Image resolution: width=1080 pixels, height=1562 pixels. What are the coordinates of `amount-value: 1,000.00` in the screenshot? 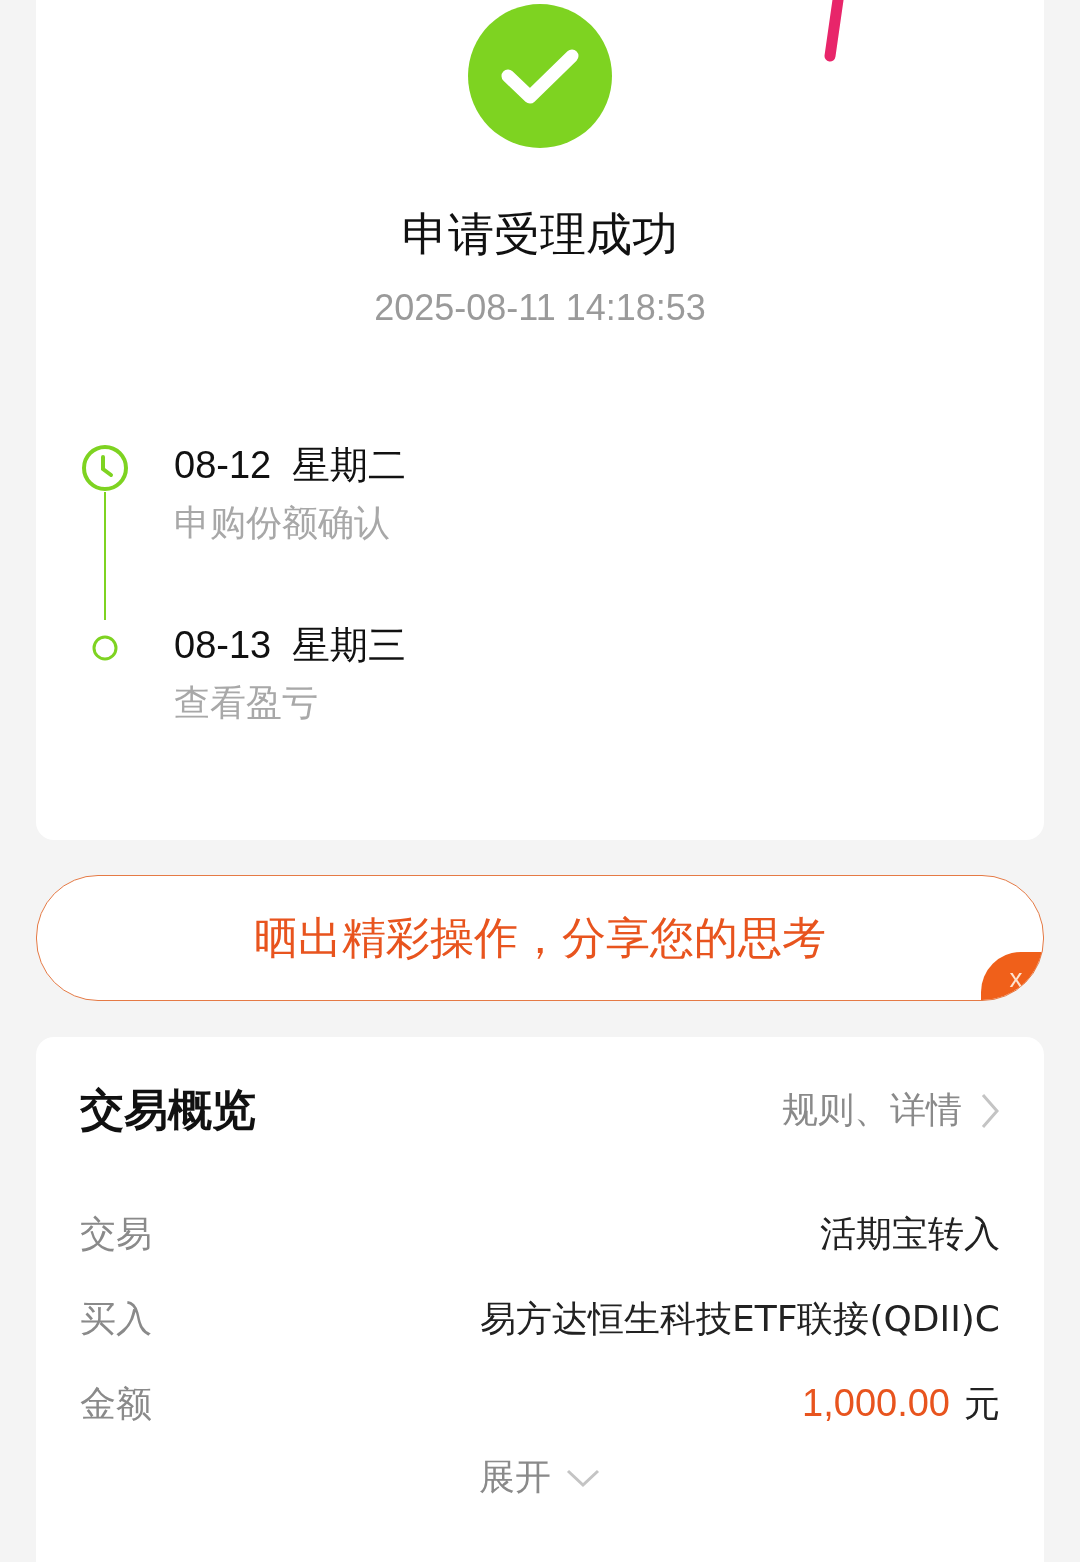 It's located at (876, 1403).